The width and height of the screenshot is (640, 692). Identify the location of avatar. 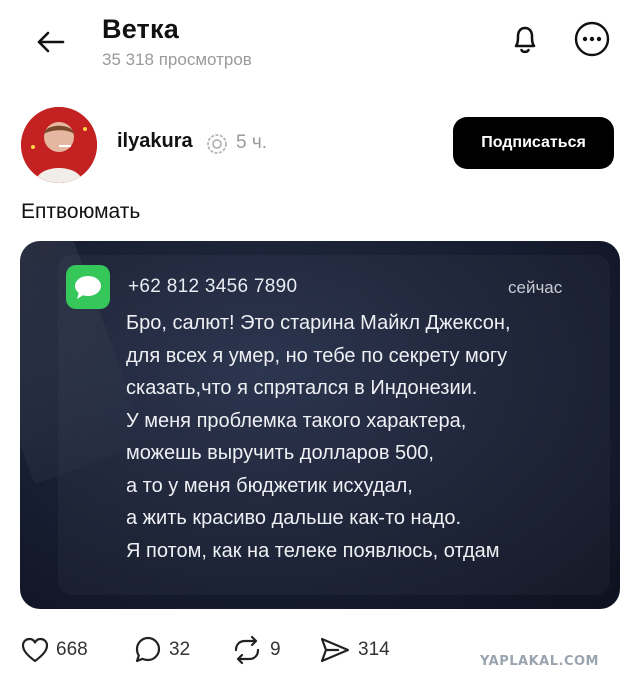
(59, 145).